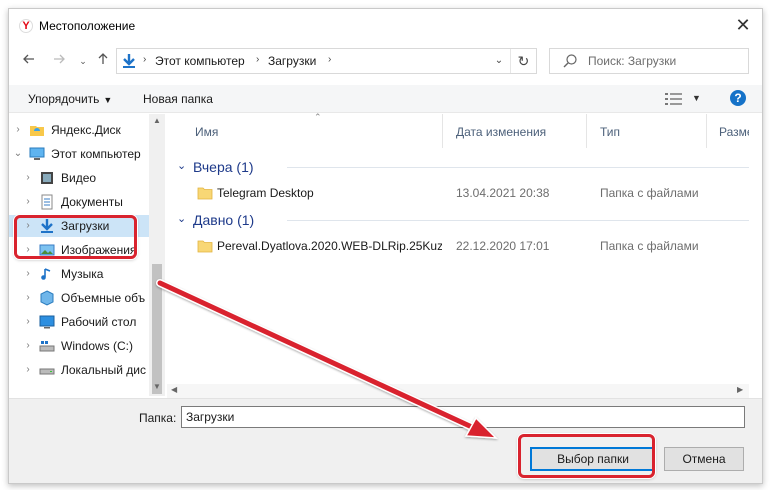 This screenshot has height=490, width=771. Describe the element at coordinates (738, 98) in the screenshot. I see `help-icon: ?` at that location.